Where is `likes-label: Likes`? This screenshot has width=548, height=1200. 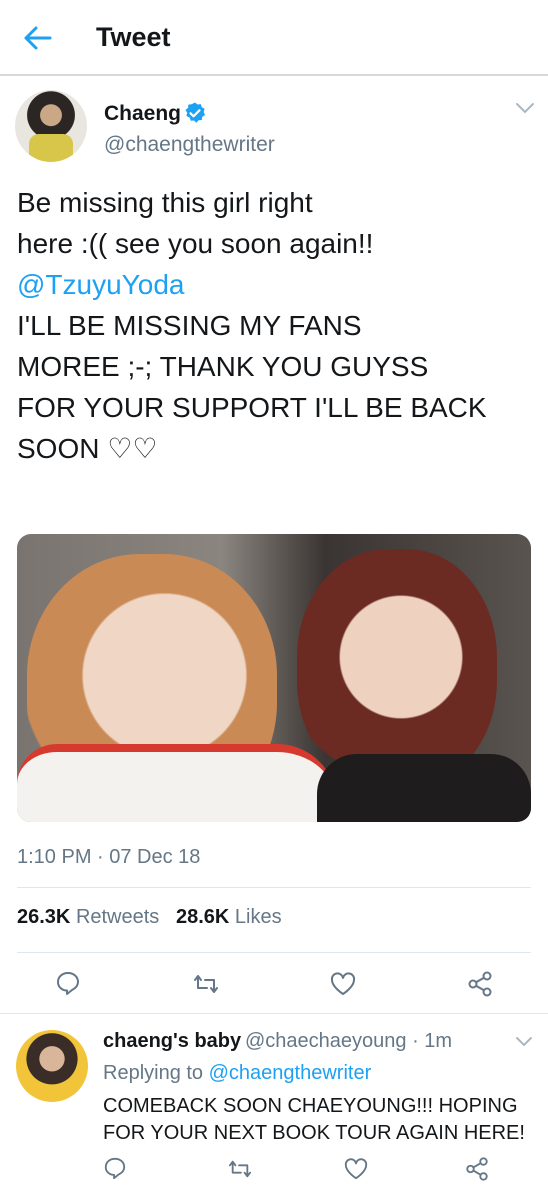
likes-label: Likes is located at coordinates (258, 917).